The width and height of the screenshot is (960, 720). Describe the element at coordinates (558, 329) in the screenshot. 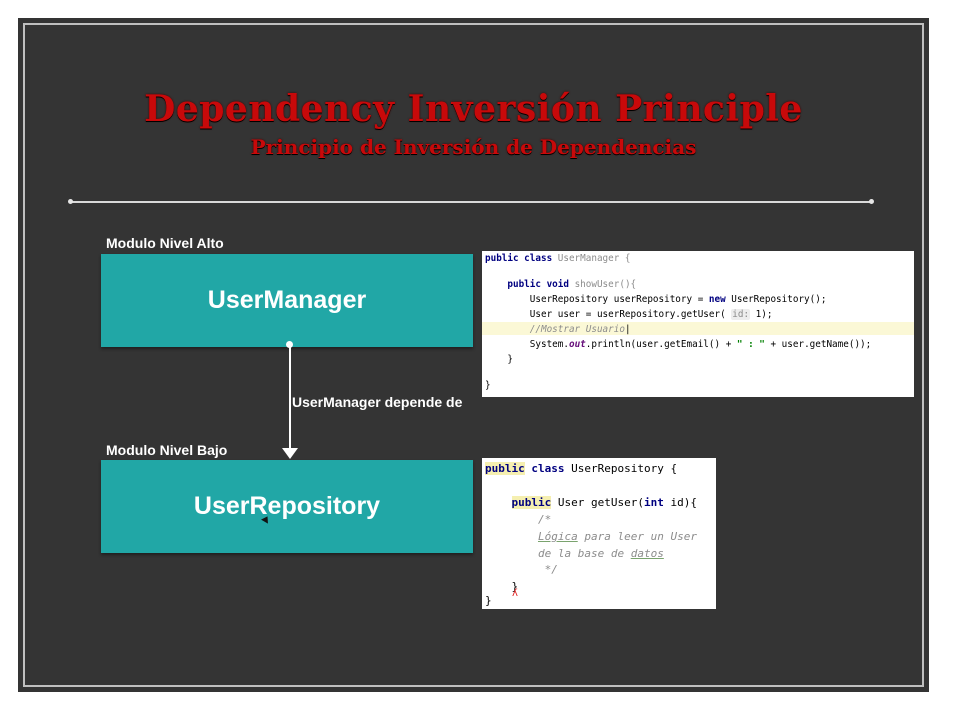

I see `code-line: //Mostrar Usuario|` at that location.